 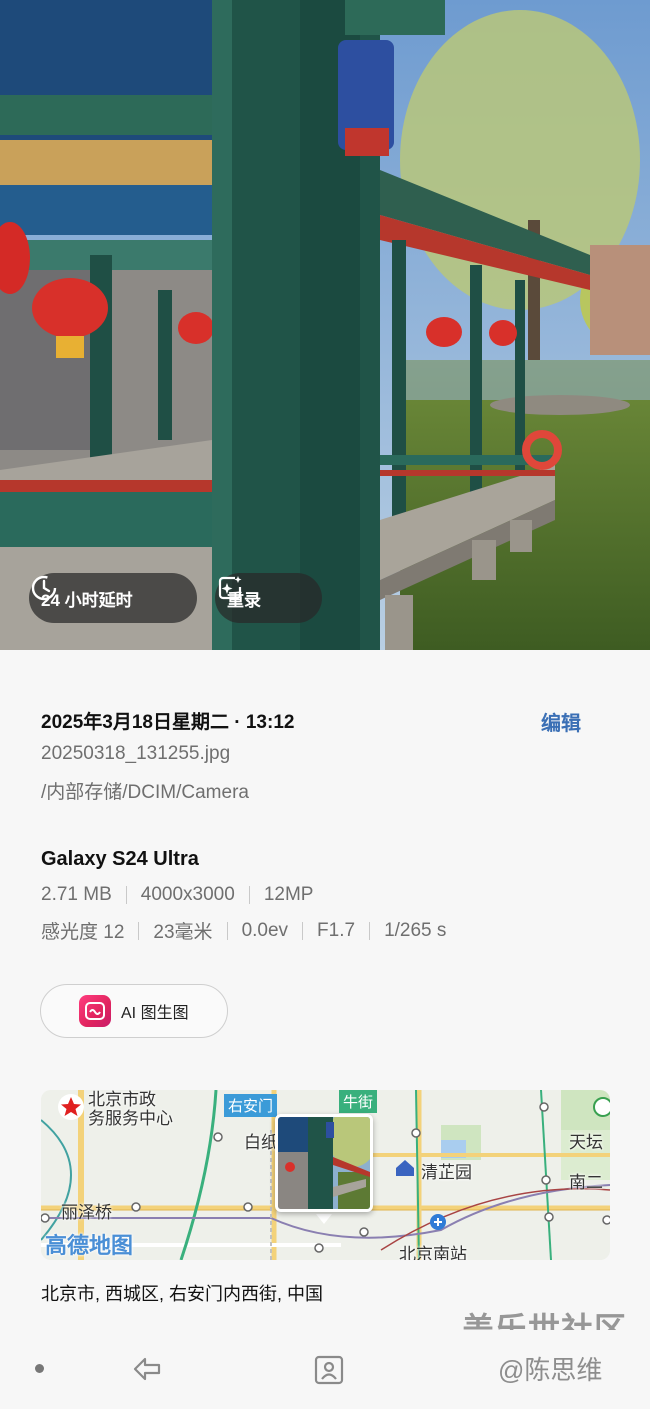 I want to click on resolution: 4000x3000, so click(x=187, y=894).